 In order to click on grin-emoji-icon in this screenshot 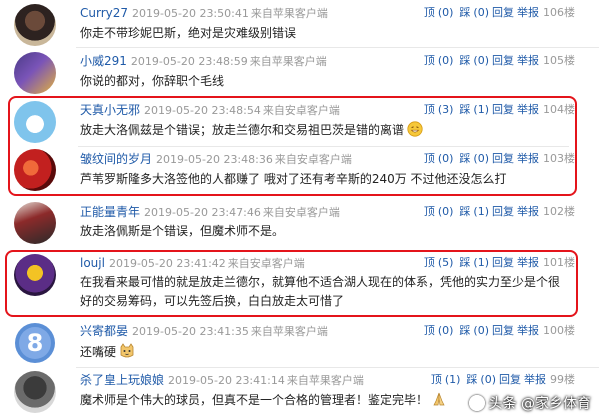, I will do `click(415, 129)`.